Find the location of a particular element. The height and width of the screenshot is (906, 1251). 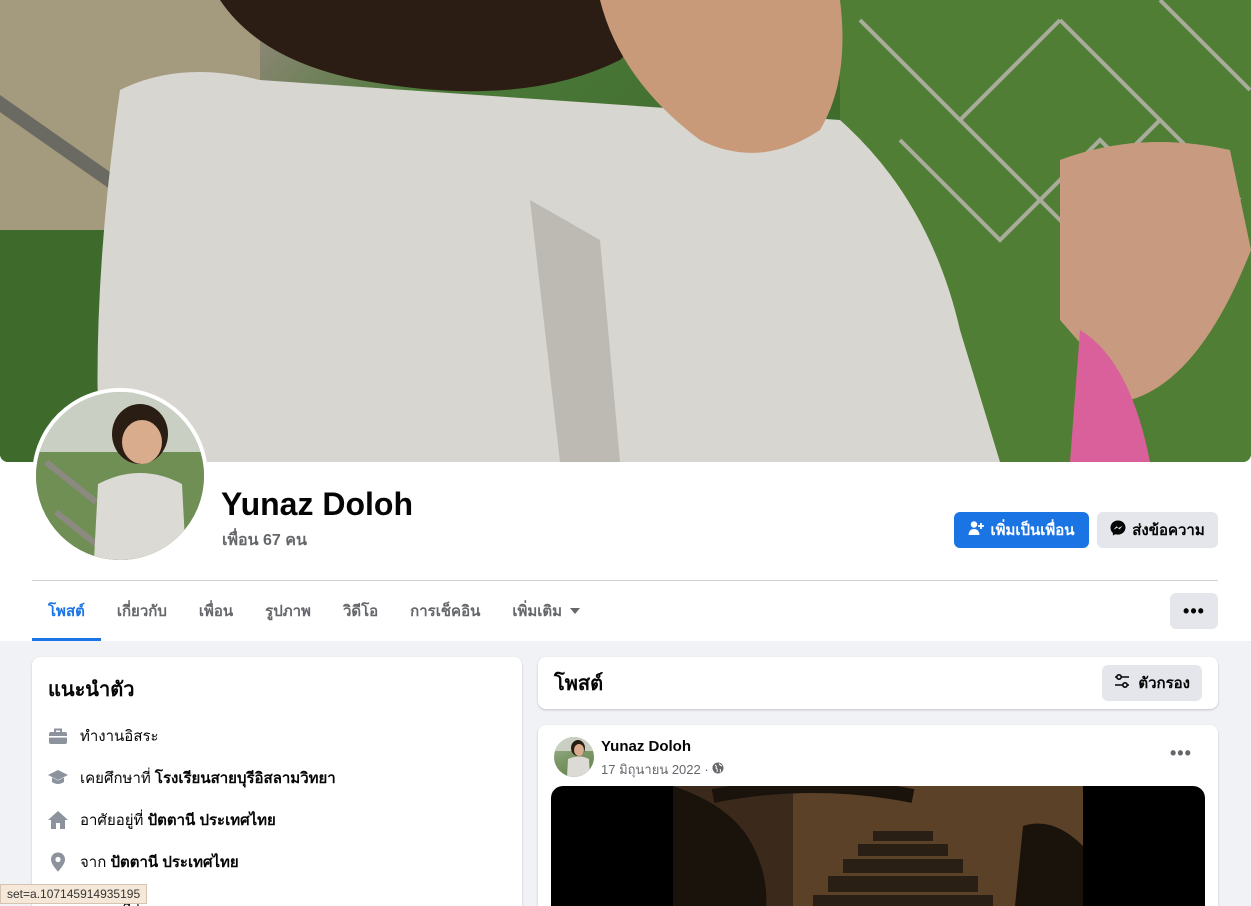

intro-education-prefix: เคยศึกษาที่ is located at coordinates (117, 778).